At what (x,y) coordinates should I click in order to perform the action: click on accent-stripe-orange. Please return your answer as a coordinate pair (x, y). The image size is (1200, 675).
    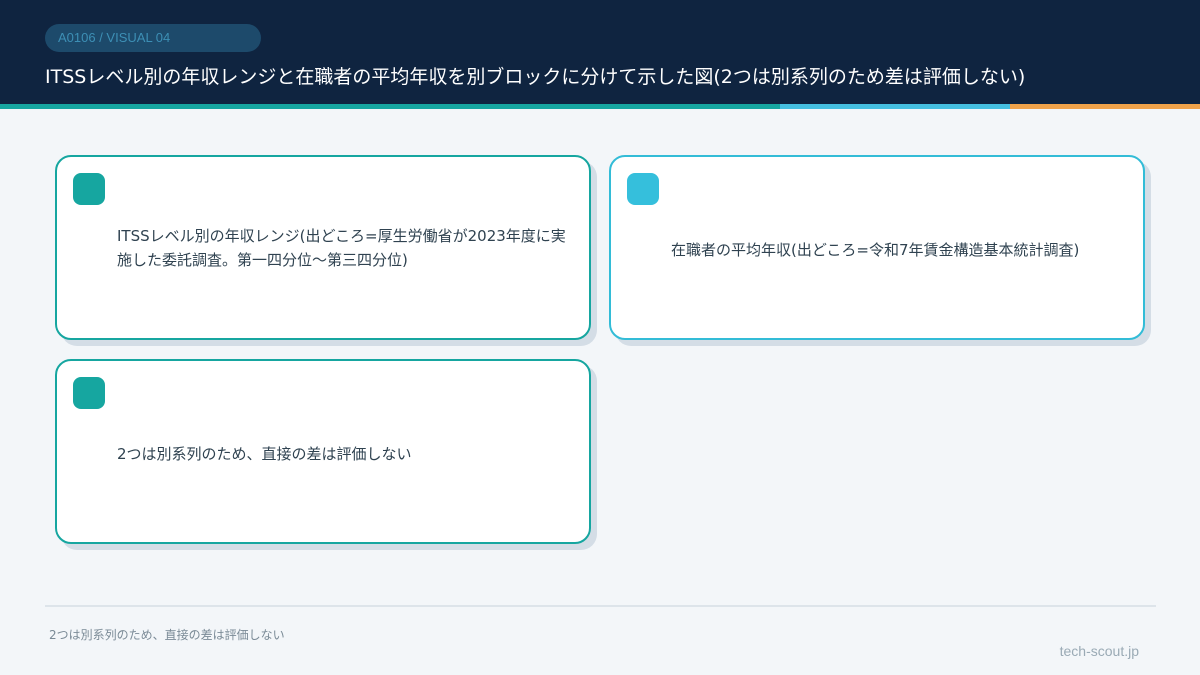
    Looking at the image, I should click on (1105, 106).